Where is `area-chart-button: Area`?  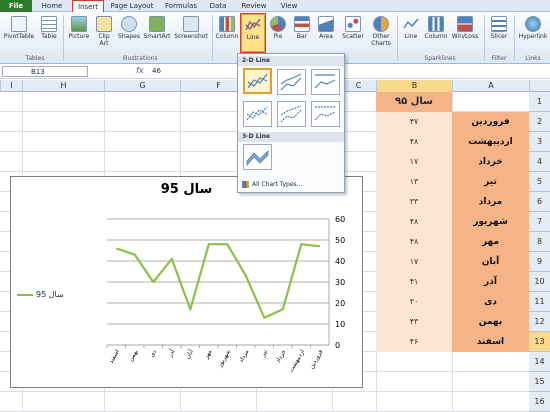 area-chart-button: Area is located at coordinates (326, 28).